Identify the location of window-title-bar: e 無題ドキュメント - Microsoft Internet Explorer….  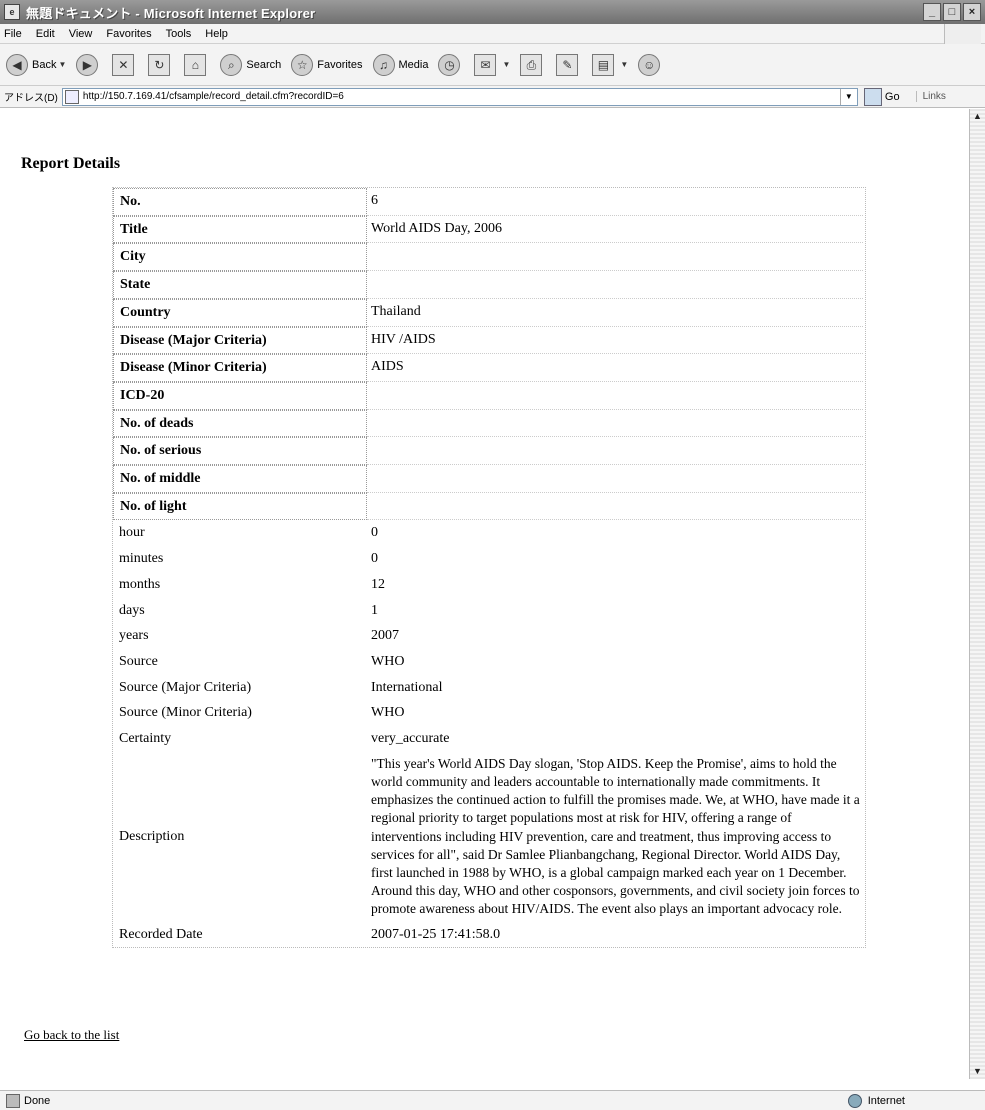
(492, 12).